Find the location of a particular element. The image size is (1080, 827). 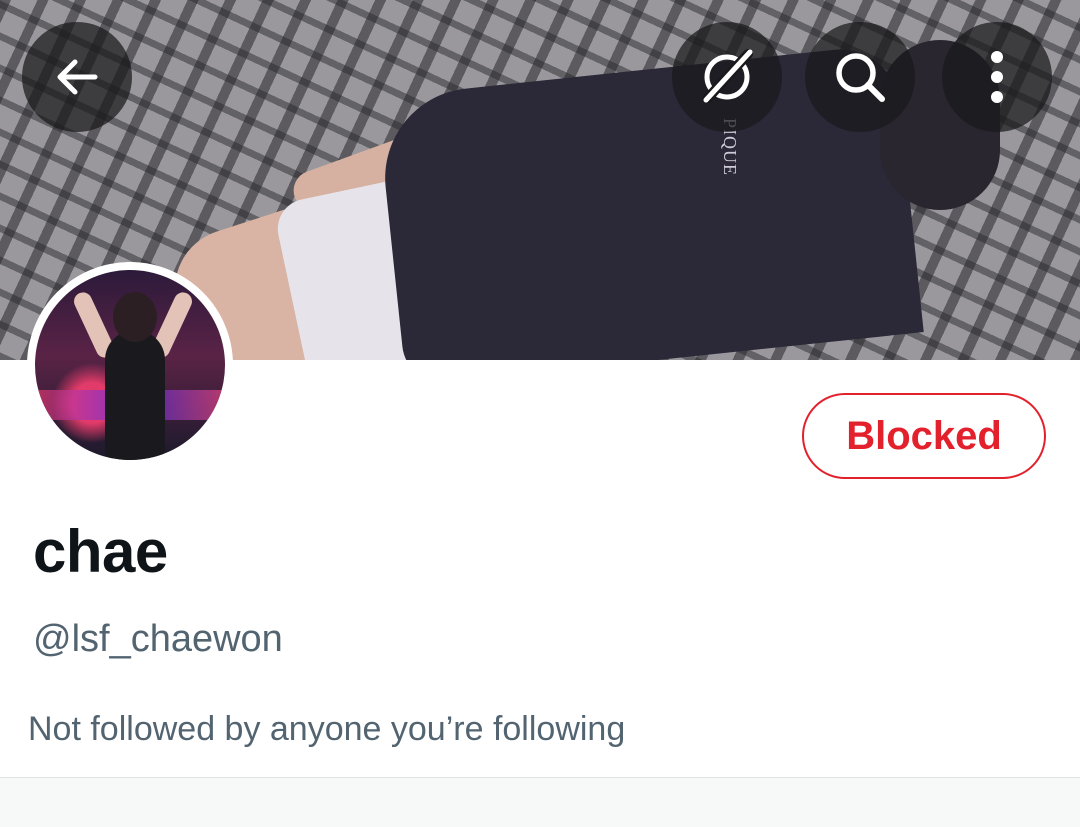

grok-button is located at coordinates (727, 77).